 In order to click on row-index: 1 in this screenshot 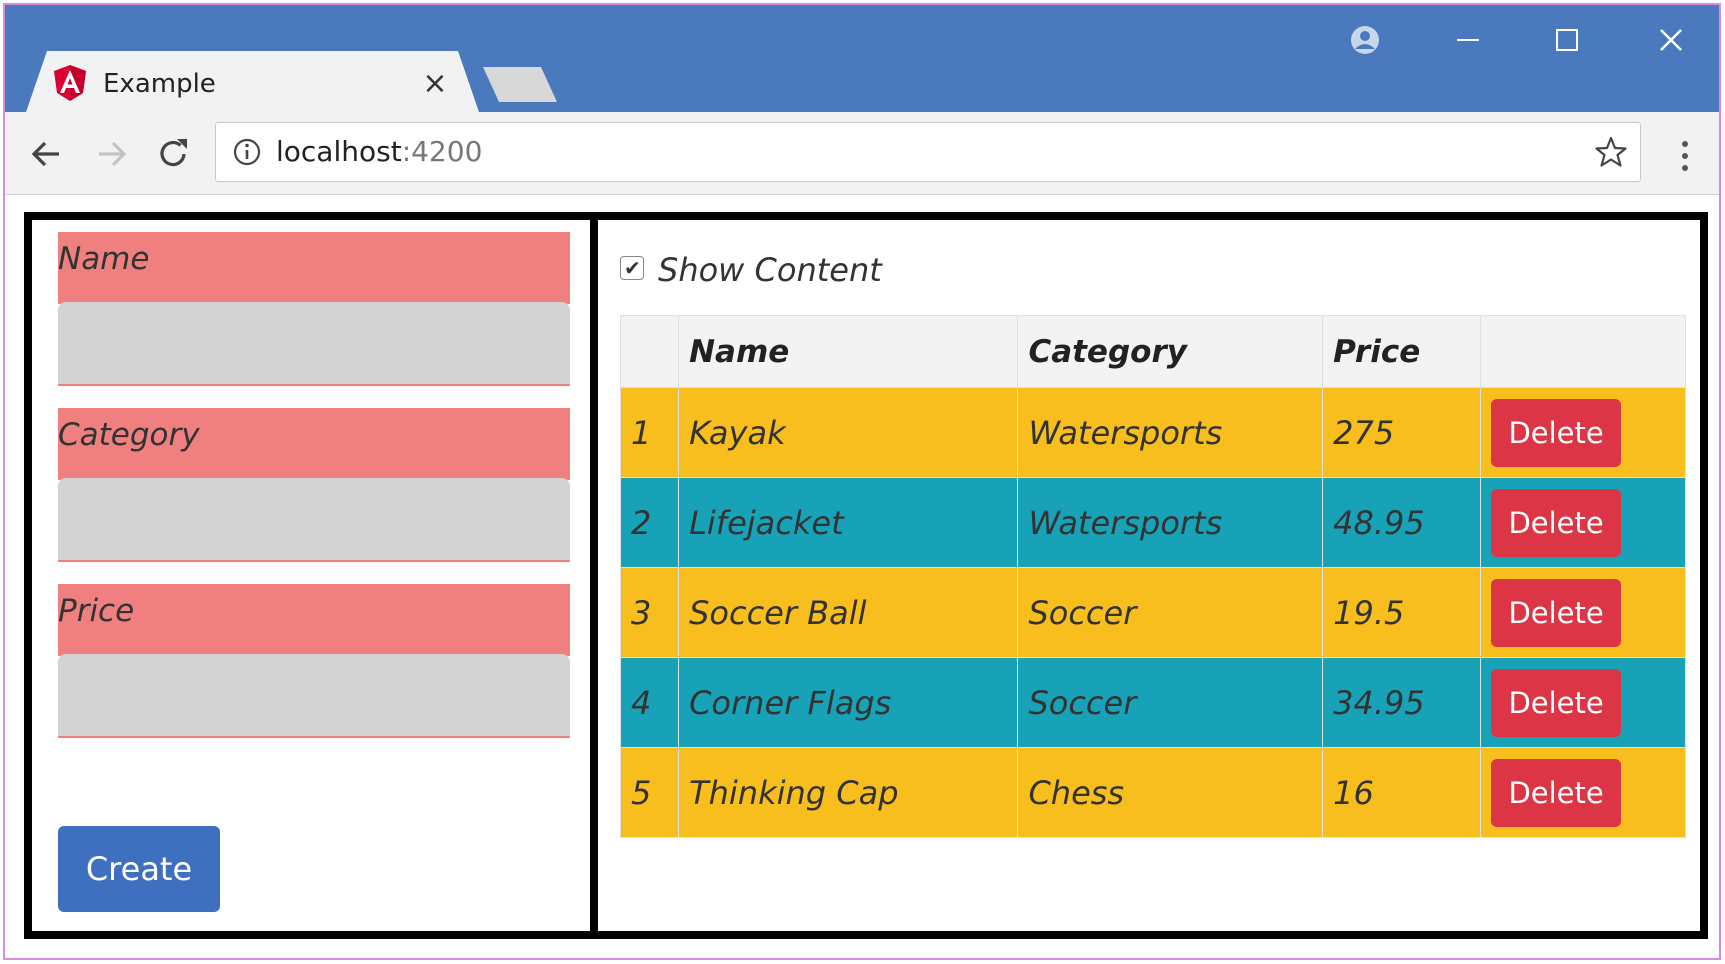, I will do `click(649, 432)`.